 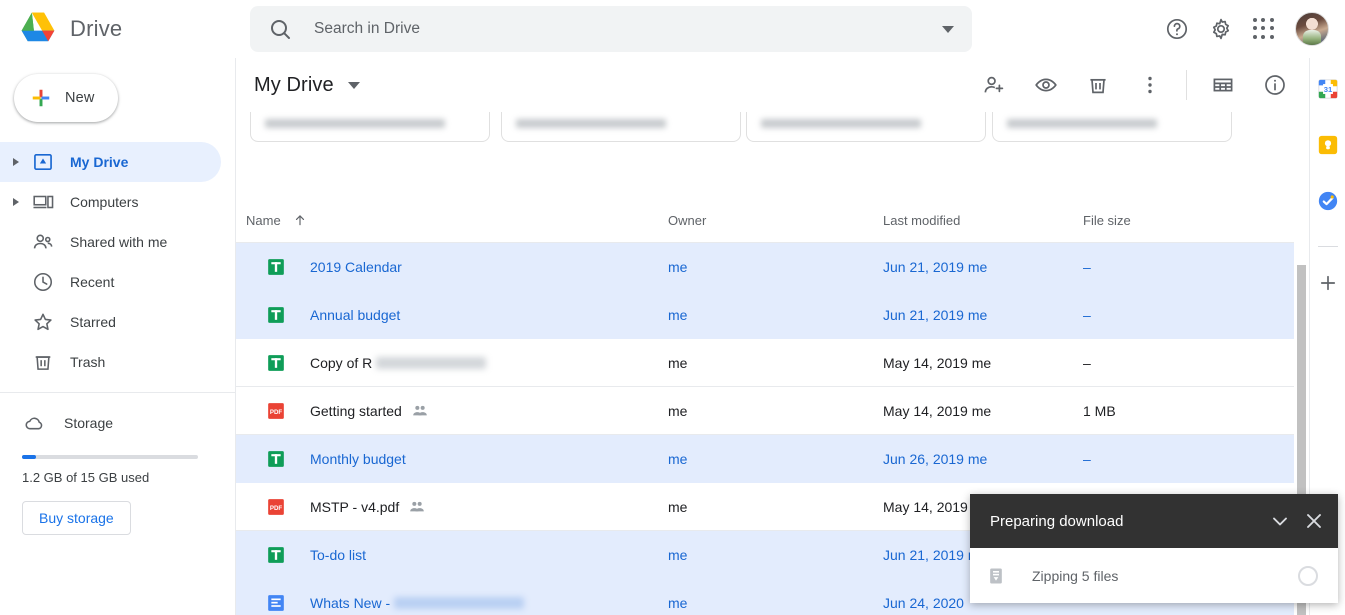 I want to click on column-header-file-size: File size, so click(x=1163, y=220).